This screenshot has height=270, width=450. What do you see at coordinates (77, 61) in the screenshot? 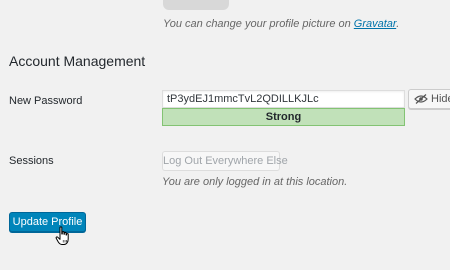
I see `section-title: Account Management` at bounding box center [77, 61].